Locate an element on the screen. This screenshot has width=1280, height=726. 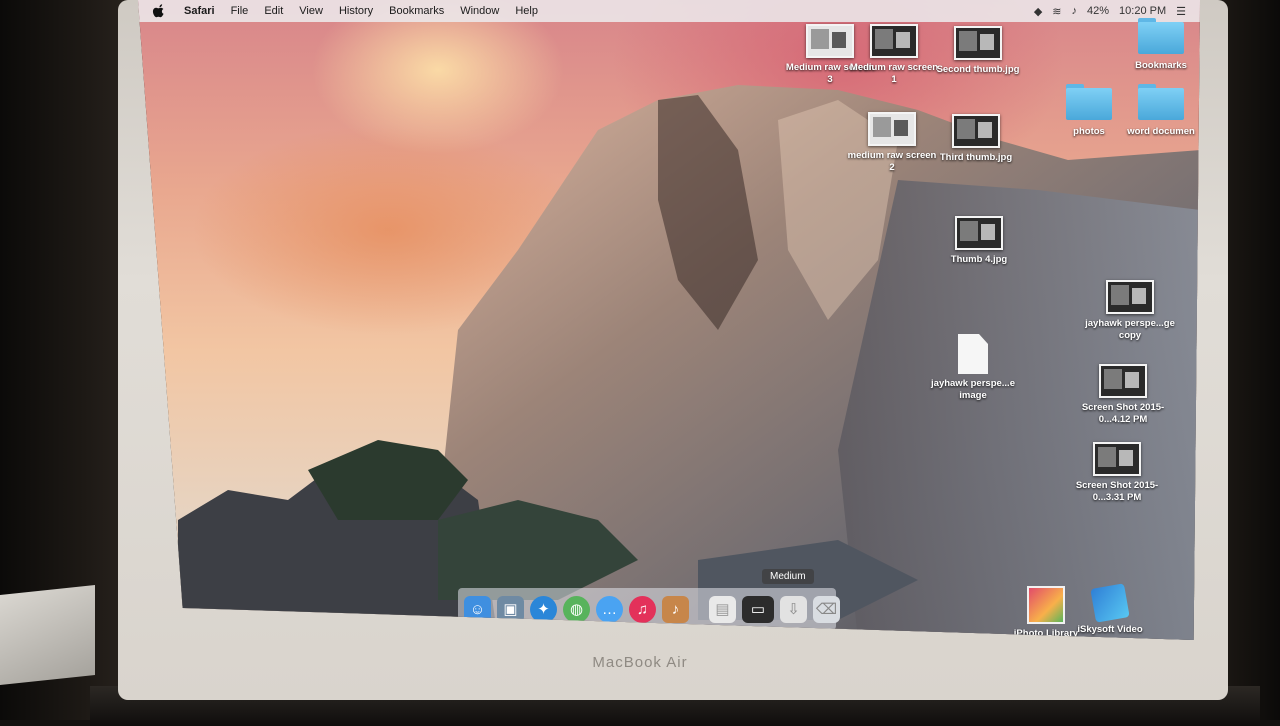
desktop-item: Medium raw screen 1 is located at coordinates (894, 55).